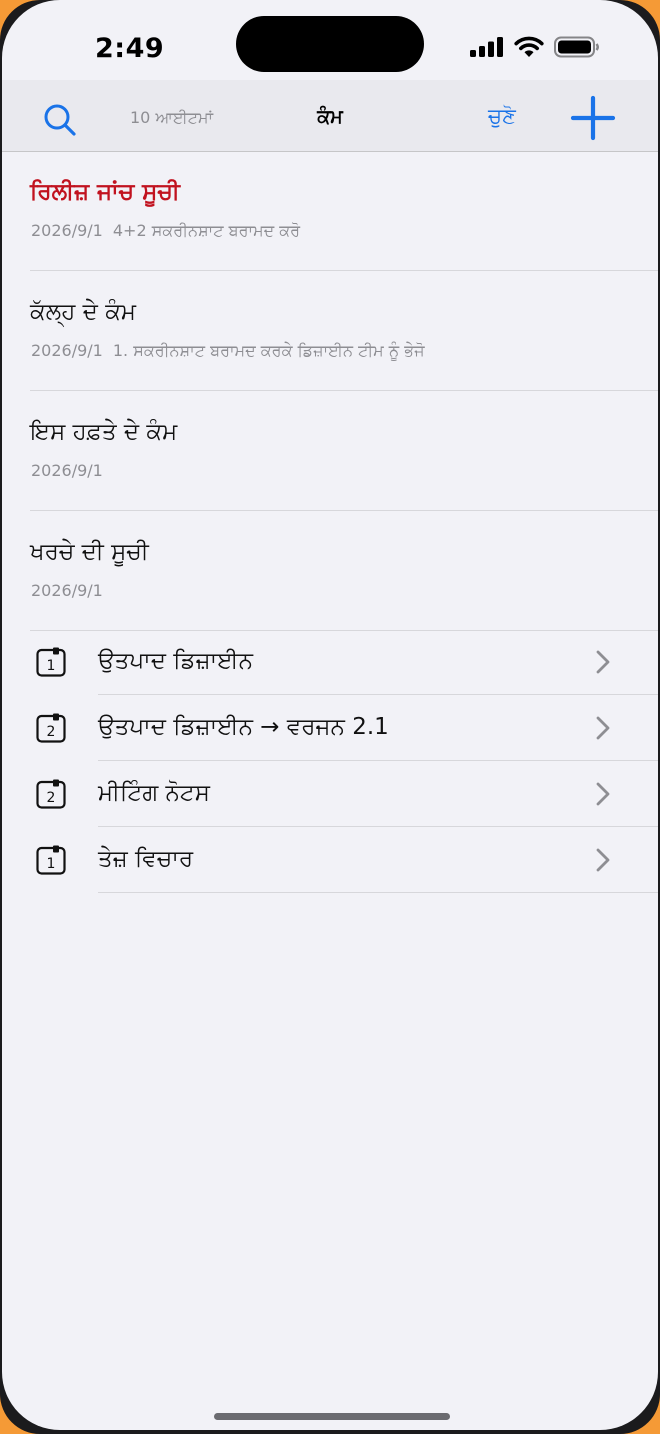  Describe the element at coordinates (83, 312) in the screenshot. I see `task-title: ਕੱਲ੍ਹ ਦੇ ਕੰਮ` at that location.